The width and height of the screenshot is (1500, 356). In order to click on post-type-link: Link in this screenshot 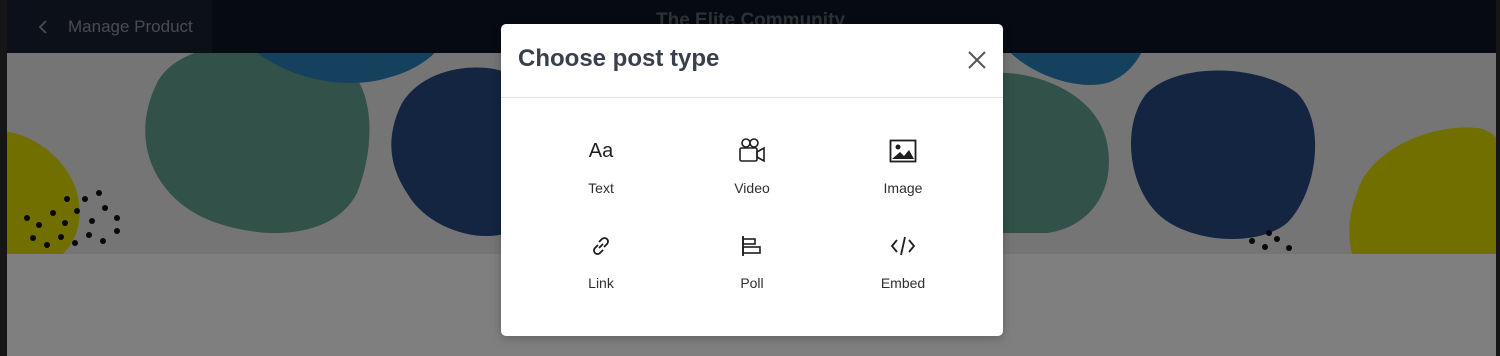, I will do `click(601, 271)`.